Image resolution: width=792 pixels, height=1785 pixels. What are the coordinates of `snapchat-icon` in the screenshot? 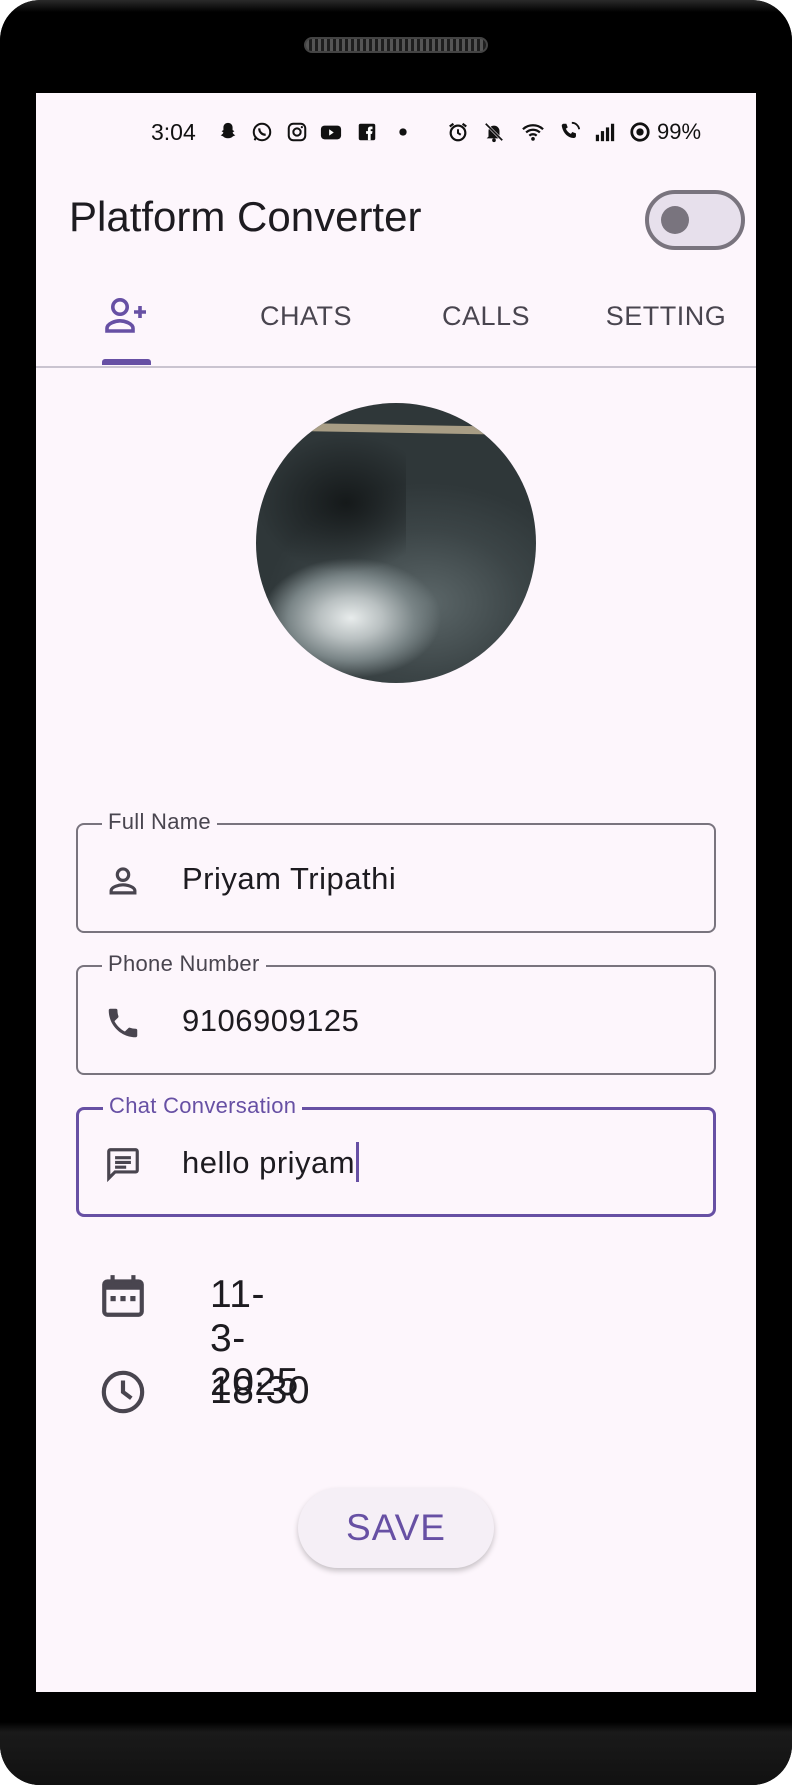 It's located at (228, 130).